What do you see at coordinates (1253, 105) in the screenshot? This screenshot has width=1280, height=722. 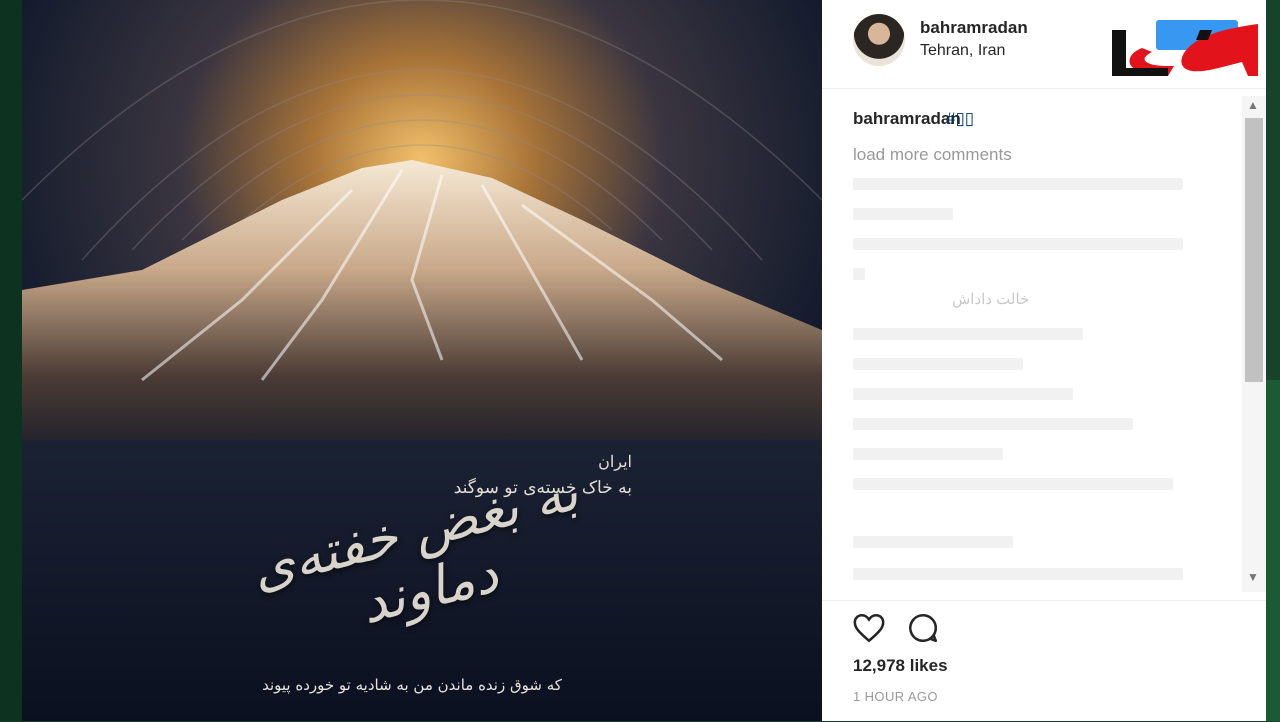 I see `scroll-up-icon: ▲` at bounding box center [1253, 105].